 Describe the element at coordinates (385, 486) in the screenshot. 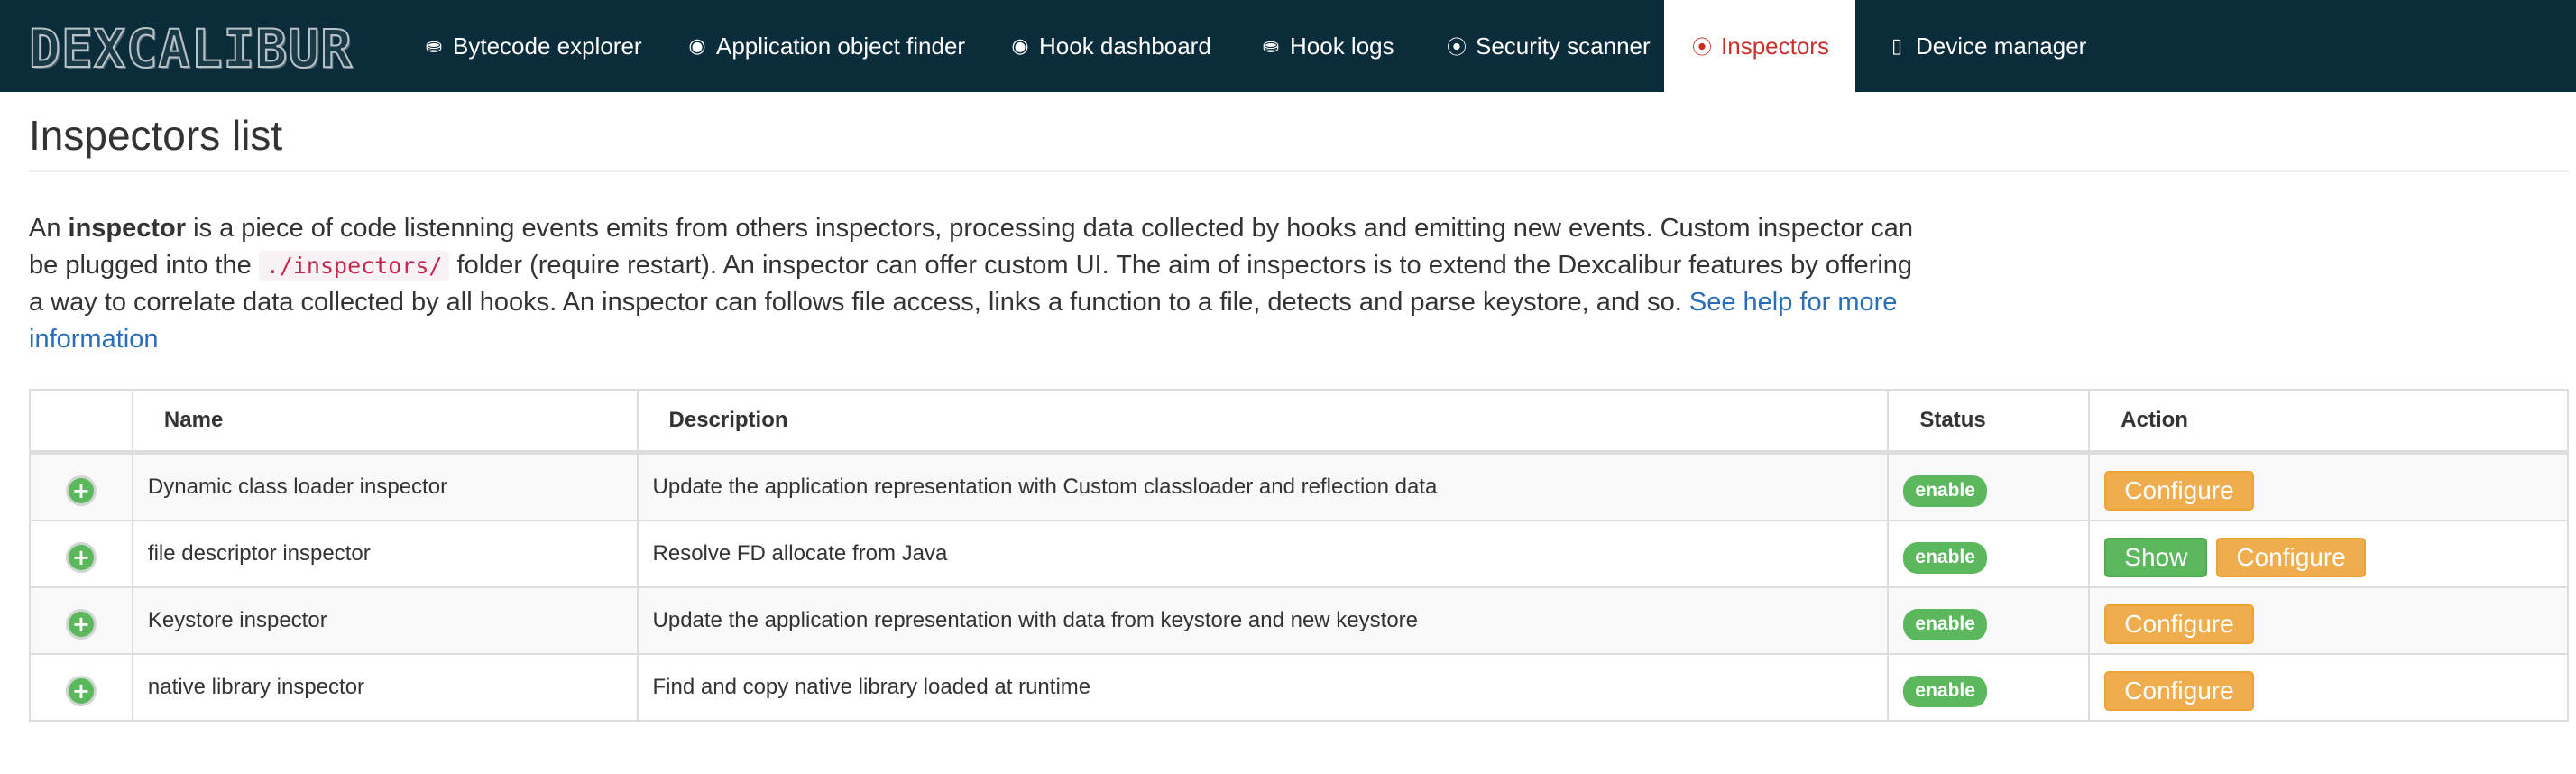

I see `inspector-name: Dynamic class loader inspector` at that location.